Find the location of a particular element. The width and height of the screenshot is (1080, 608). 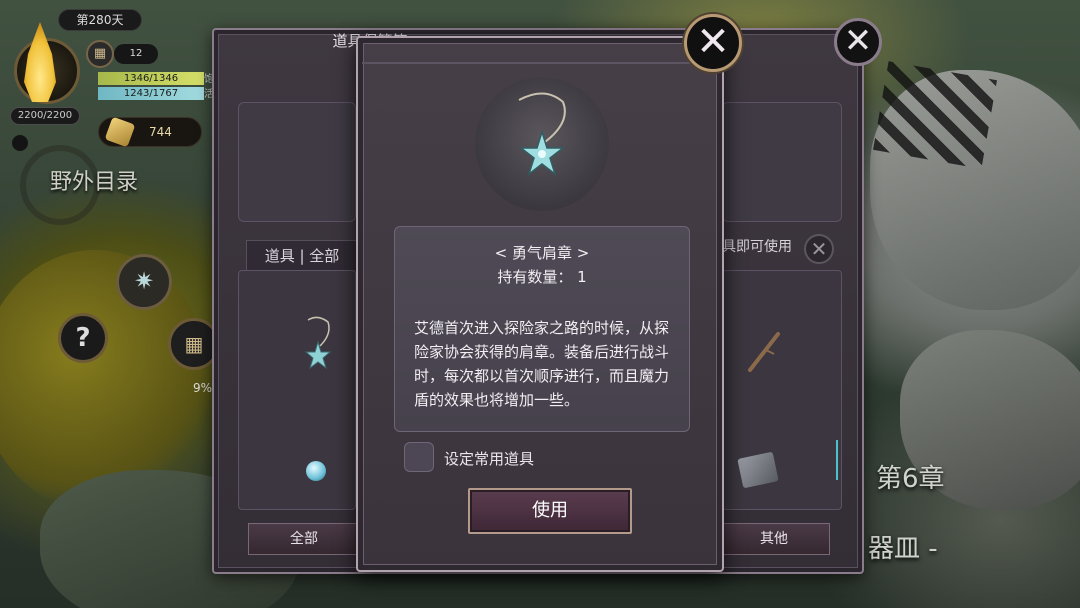

gear-node-icon: ✷ is located at coordinates (144, 282).